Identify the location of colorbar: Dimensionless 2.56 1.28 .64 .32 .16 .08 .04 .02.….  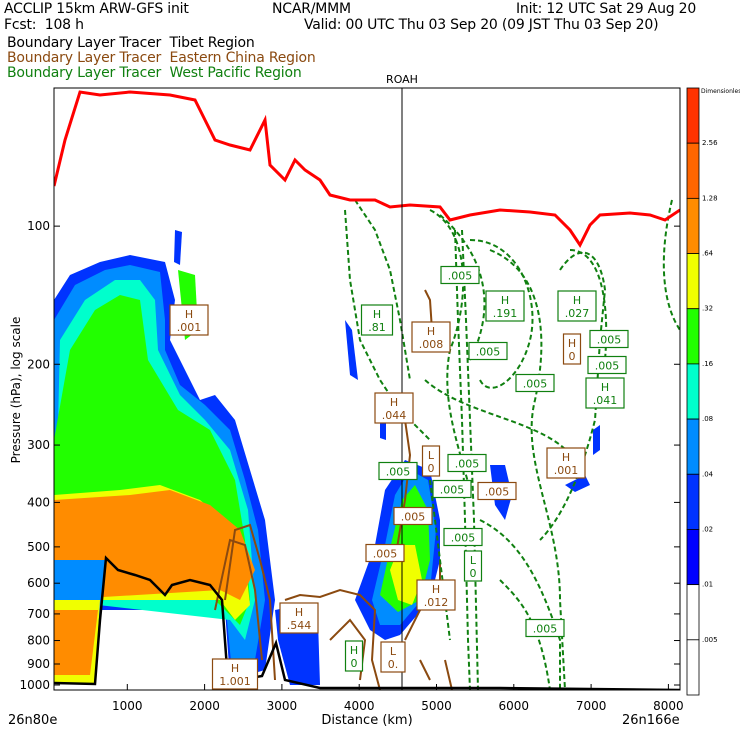
(713, 391).